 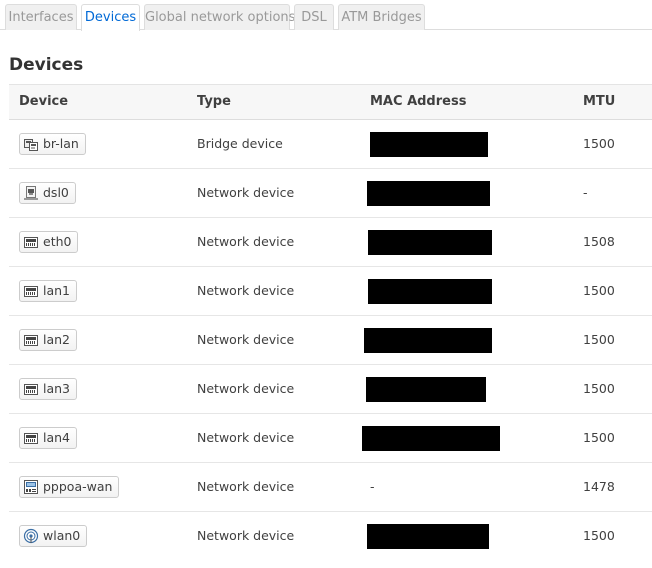 I want to click on table-row: lan3 Network device 1500, so click(x=330, y=389).